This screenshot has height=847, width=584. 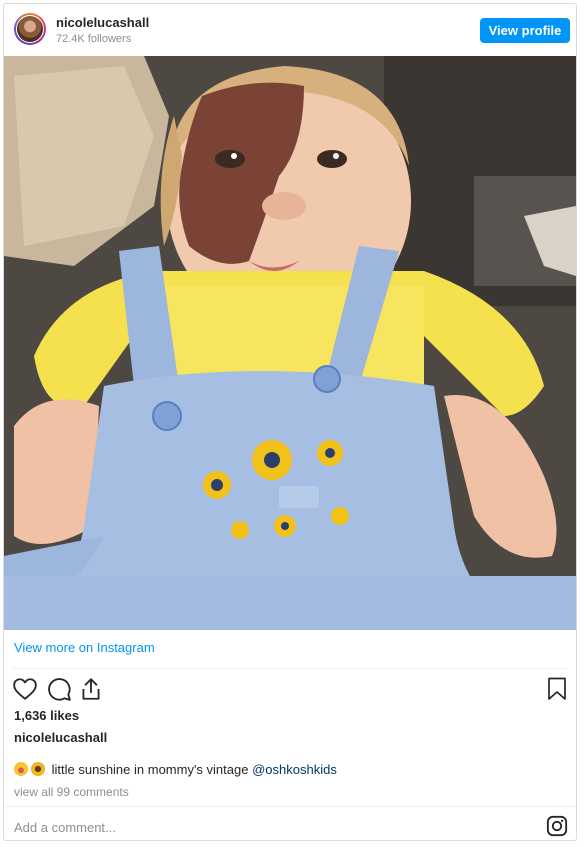 I want to click on comment-icon, so click(x=59, y=689).